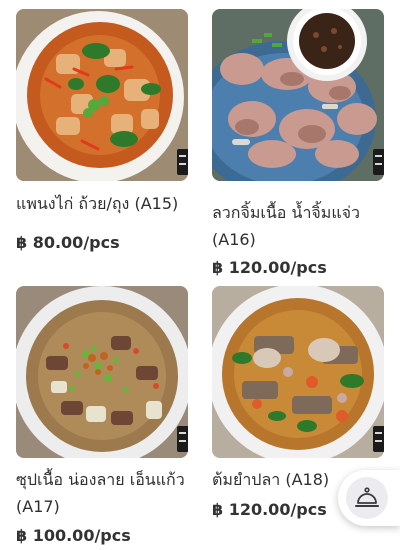 This screenshot has width=400, height=550. I want to click on menu-item-price: ฿ 100.00/pcs, so click(73, 535).